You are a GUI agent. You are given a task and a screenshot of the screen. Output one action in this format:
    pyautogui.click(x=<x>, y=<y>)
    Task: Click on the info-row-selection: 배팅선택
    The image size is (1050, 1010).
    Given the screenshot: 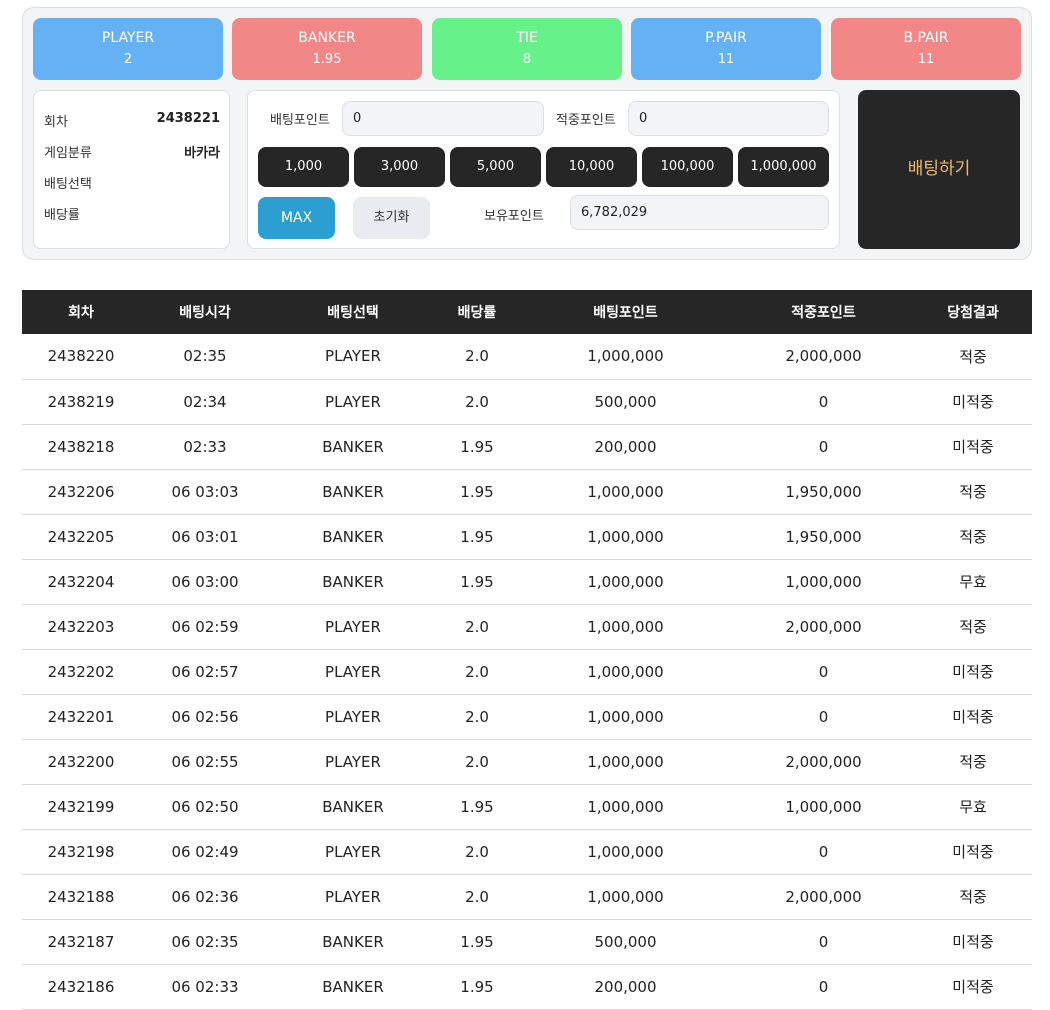 What is the action you would take?
    pyautogui.click(x=132, y=188)
    